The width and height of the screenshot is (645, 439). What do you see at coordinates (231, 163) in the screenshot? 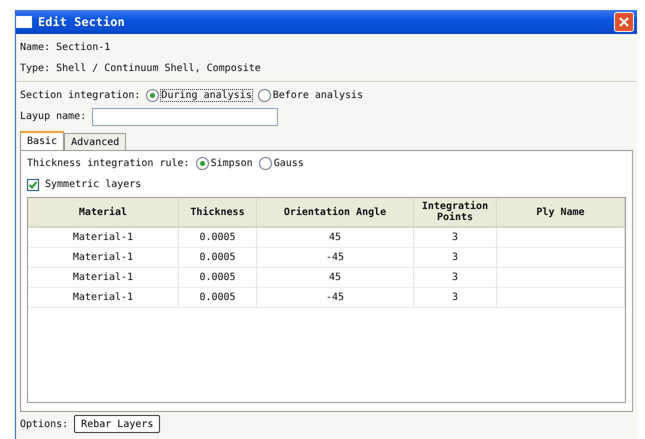
I see `radio-label: Simpson` at bounding box center [231, 163].